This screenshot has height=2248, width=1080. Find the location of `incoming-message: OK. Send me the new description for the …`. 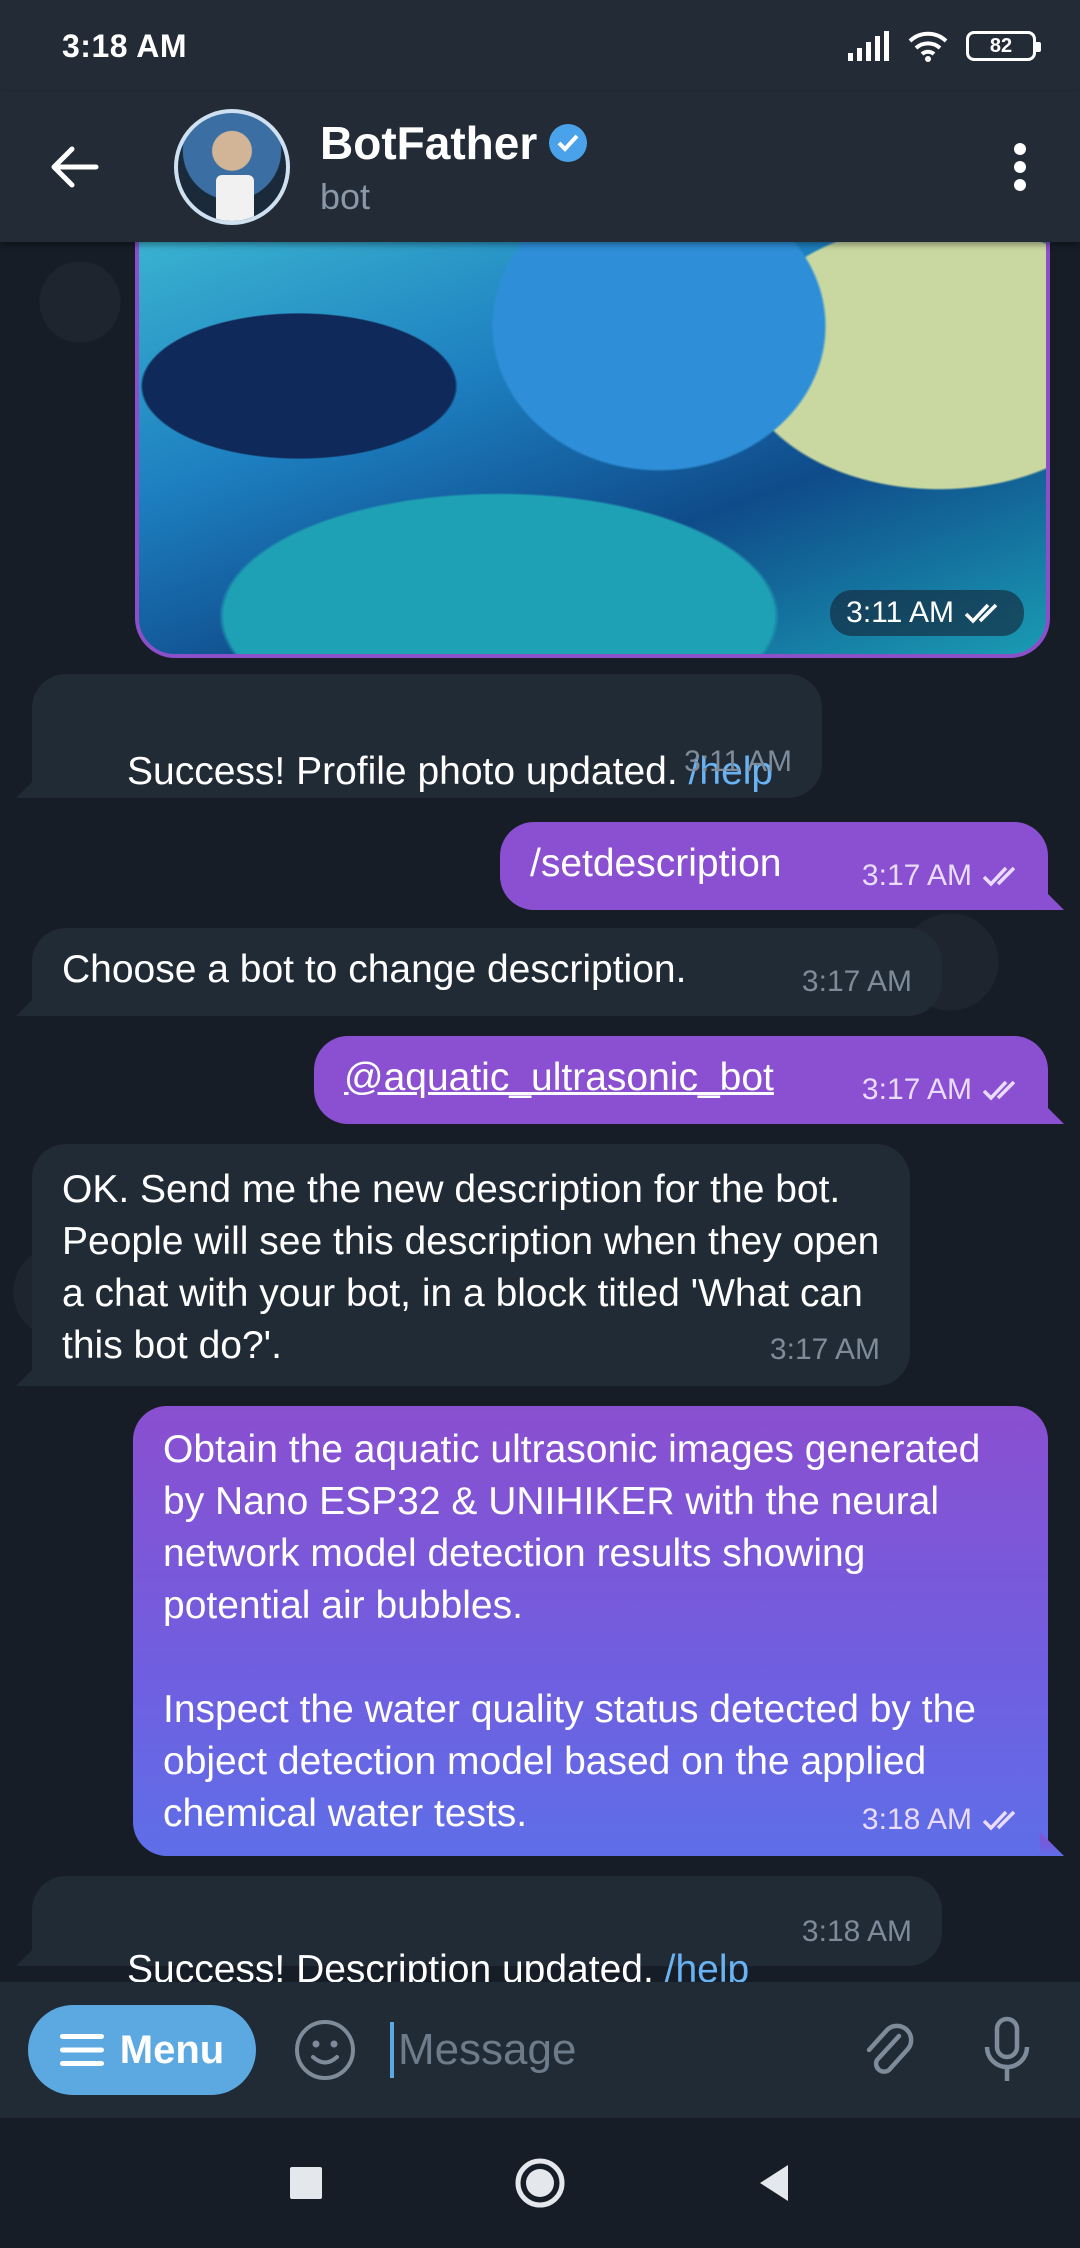

incoming-message: OK. Send me the new description for the … is located at coordinates (471, 1265).